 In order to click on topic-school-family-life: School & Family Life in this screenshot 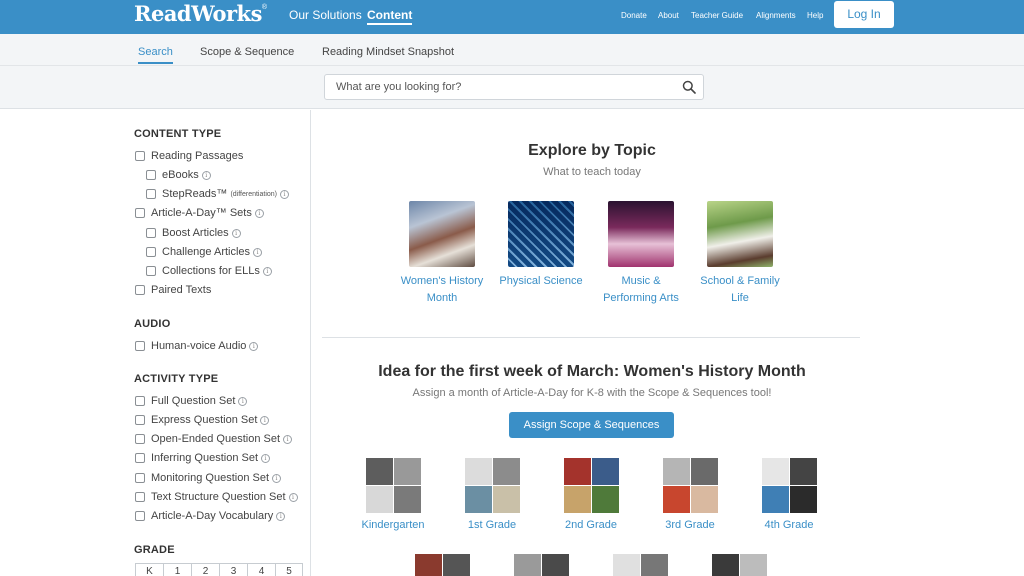, I will do `click(740, 254)`.